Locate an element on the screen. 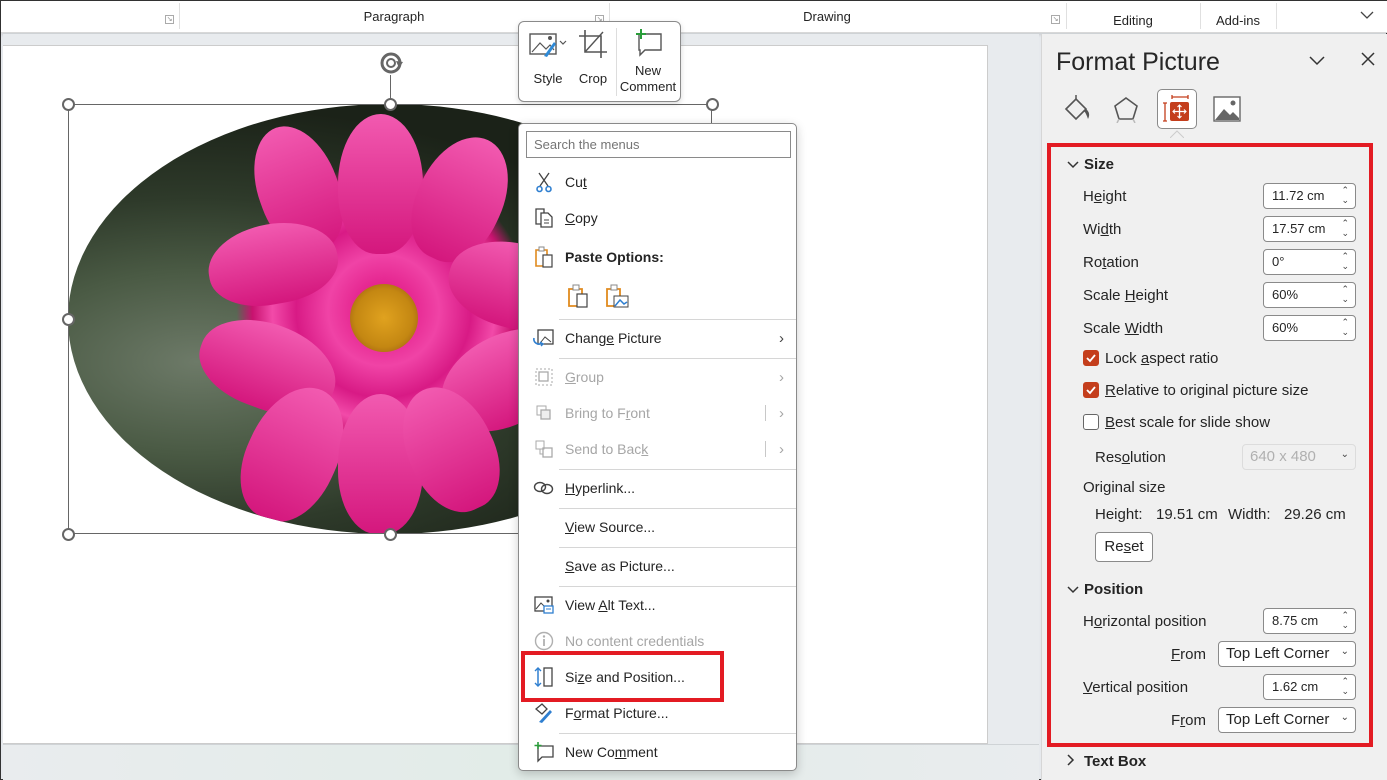  horizontal-from-dropdown: Top Left Corner ⌄ is located at coordinates (1287, 654).